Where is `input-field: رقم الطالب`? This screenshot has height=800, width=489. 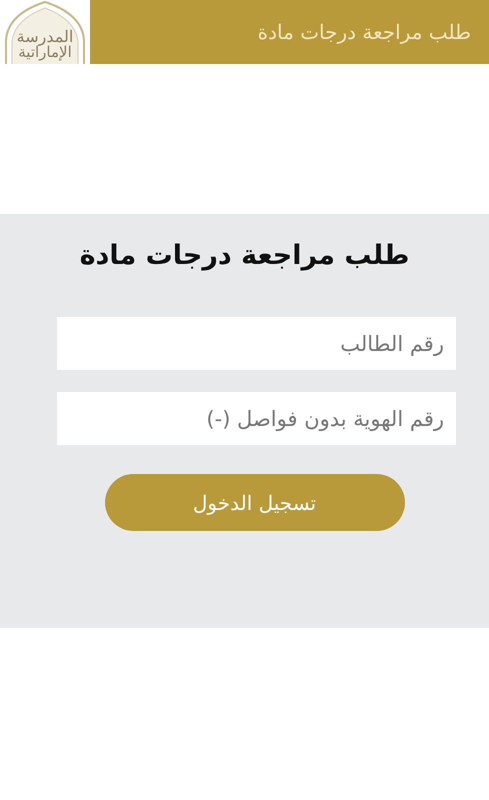
input-field: رقم الطالب is located at coordinates (256, 343).